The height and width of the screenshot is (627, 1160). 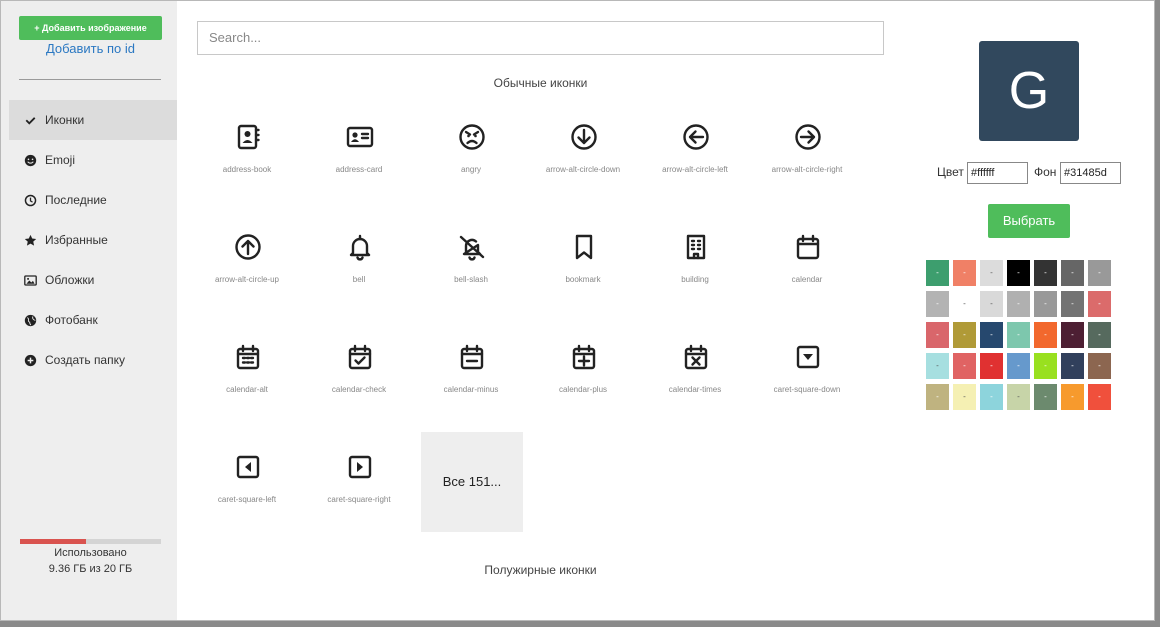 I want to click on arrow-alt-circle-down-icon, so click(x=584, y=137).